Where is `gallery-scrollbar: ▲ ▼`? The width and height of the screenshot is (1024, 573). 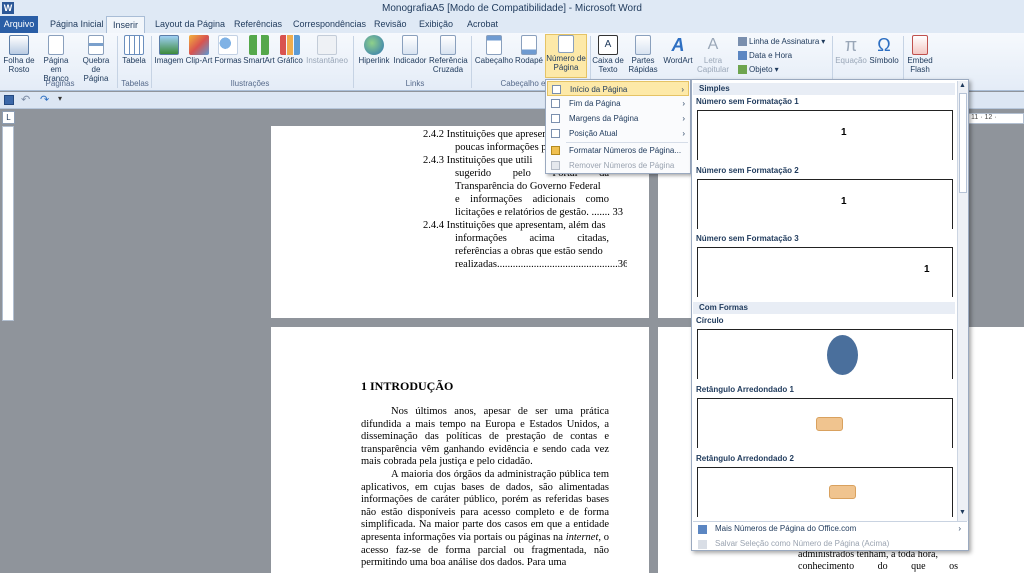
gallery-scrollbar: ▲ ▼ is located at coordinates (962, 301).